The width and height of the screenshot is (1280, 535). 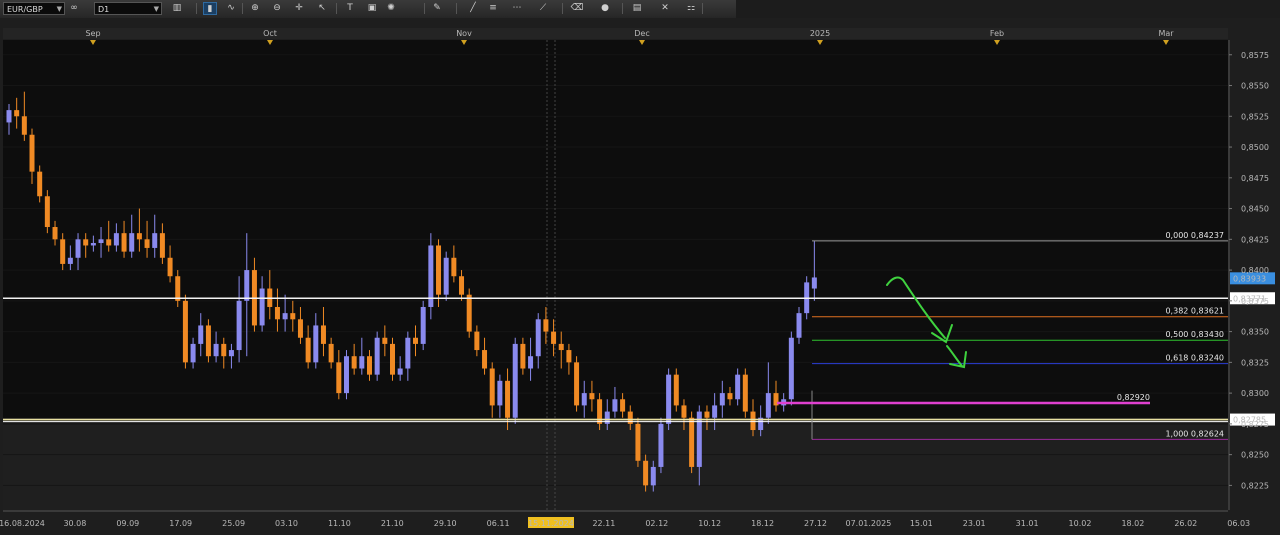 I want to click on time-tick-label: 18.02, so click(x=1132, y=523).